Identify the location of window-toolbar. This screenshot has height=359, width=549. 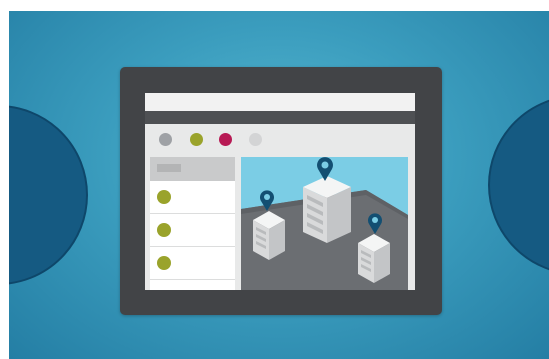
(280, 138).